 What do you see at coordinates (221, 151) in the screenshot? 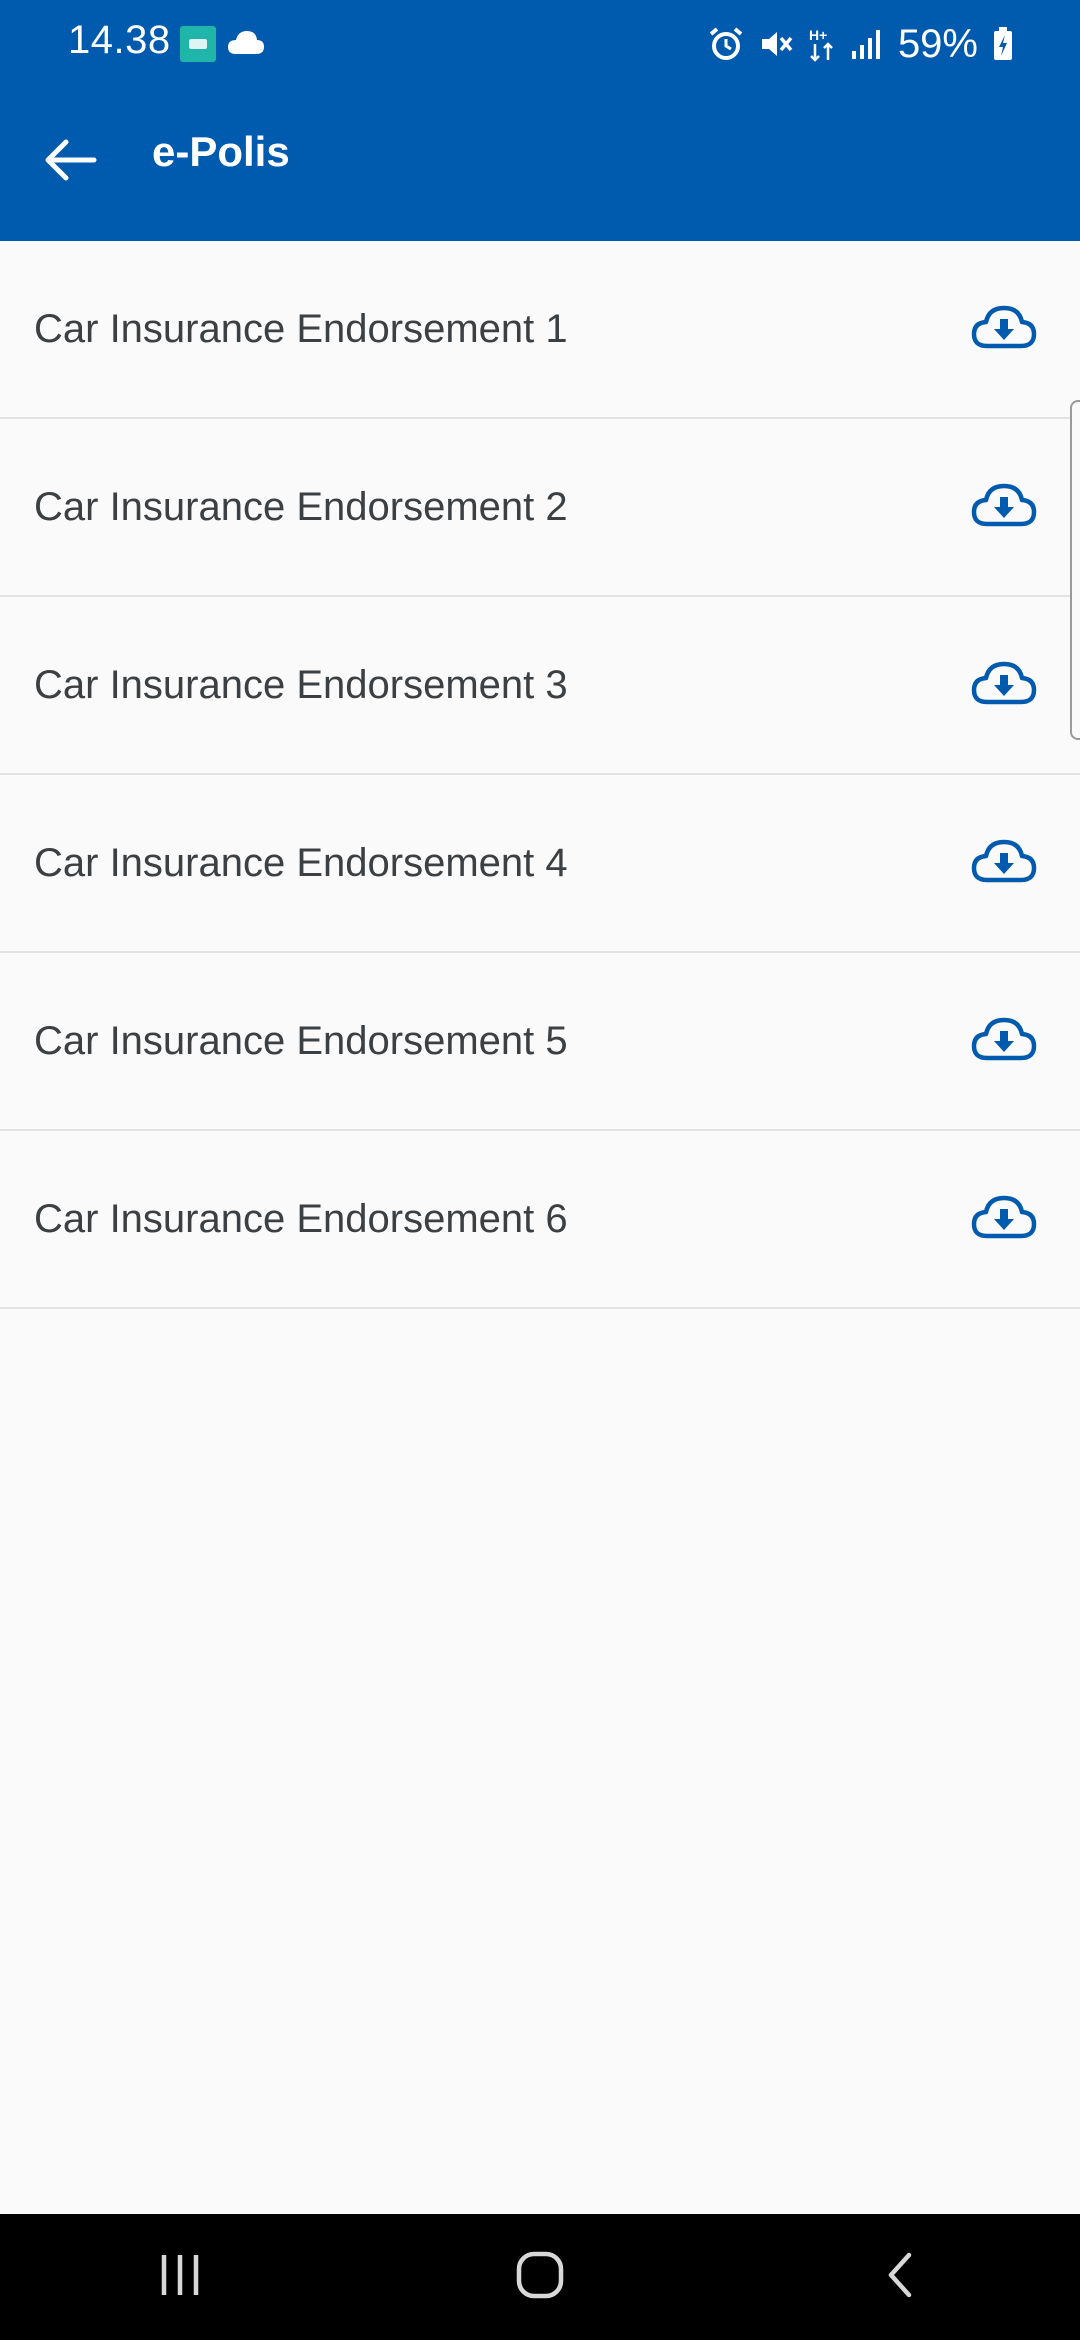
I see `page-title: e-Polis` at bounding box center [221, 151].